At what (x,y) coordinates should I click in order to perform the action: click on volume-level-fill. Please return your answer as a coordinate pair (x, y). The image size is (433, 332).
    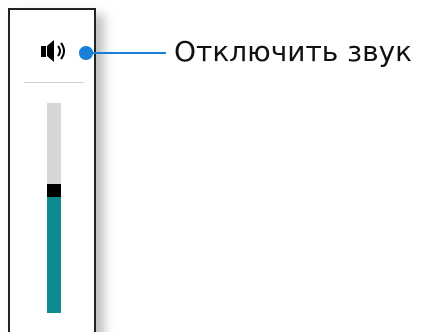
    Looking at the image, I should click on (54, 255).